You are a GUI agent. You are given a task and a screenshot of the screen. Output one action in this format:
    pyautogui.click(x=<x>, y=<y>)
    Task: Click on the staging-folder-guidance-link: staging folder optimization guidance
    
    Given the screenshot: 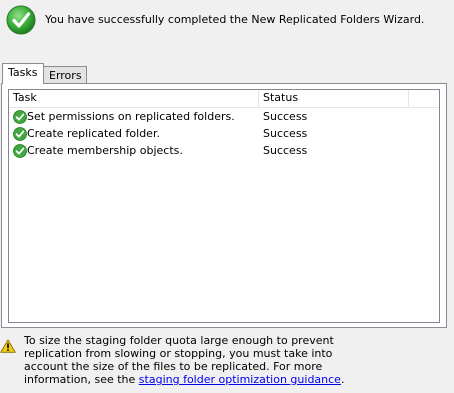 What is the action you would take?
    pyautogui.click(x=240, y=379)
    